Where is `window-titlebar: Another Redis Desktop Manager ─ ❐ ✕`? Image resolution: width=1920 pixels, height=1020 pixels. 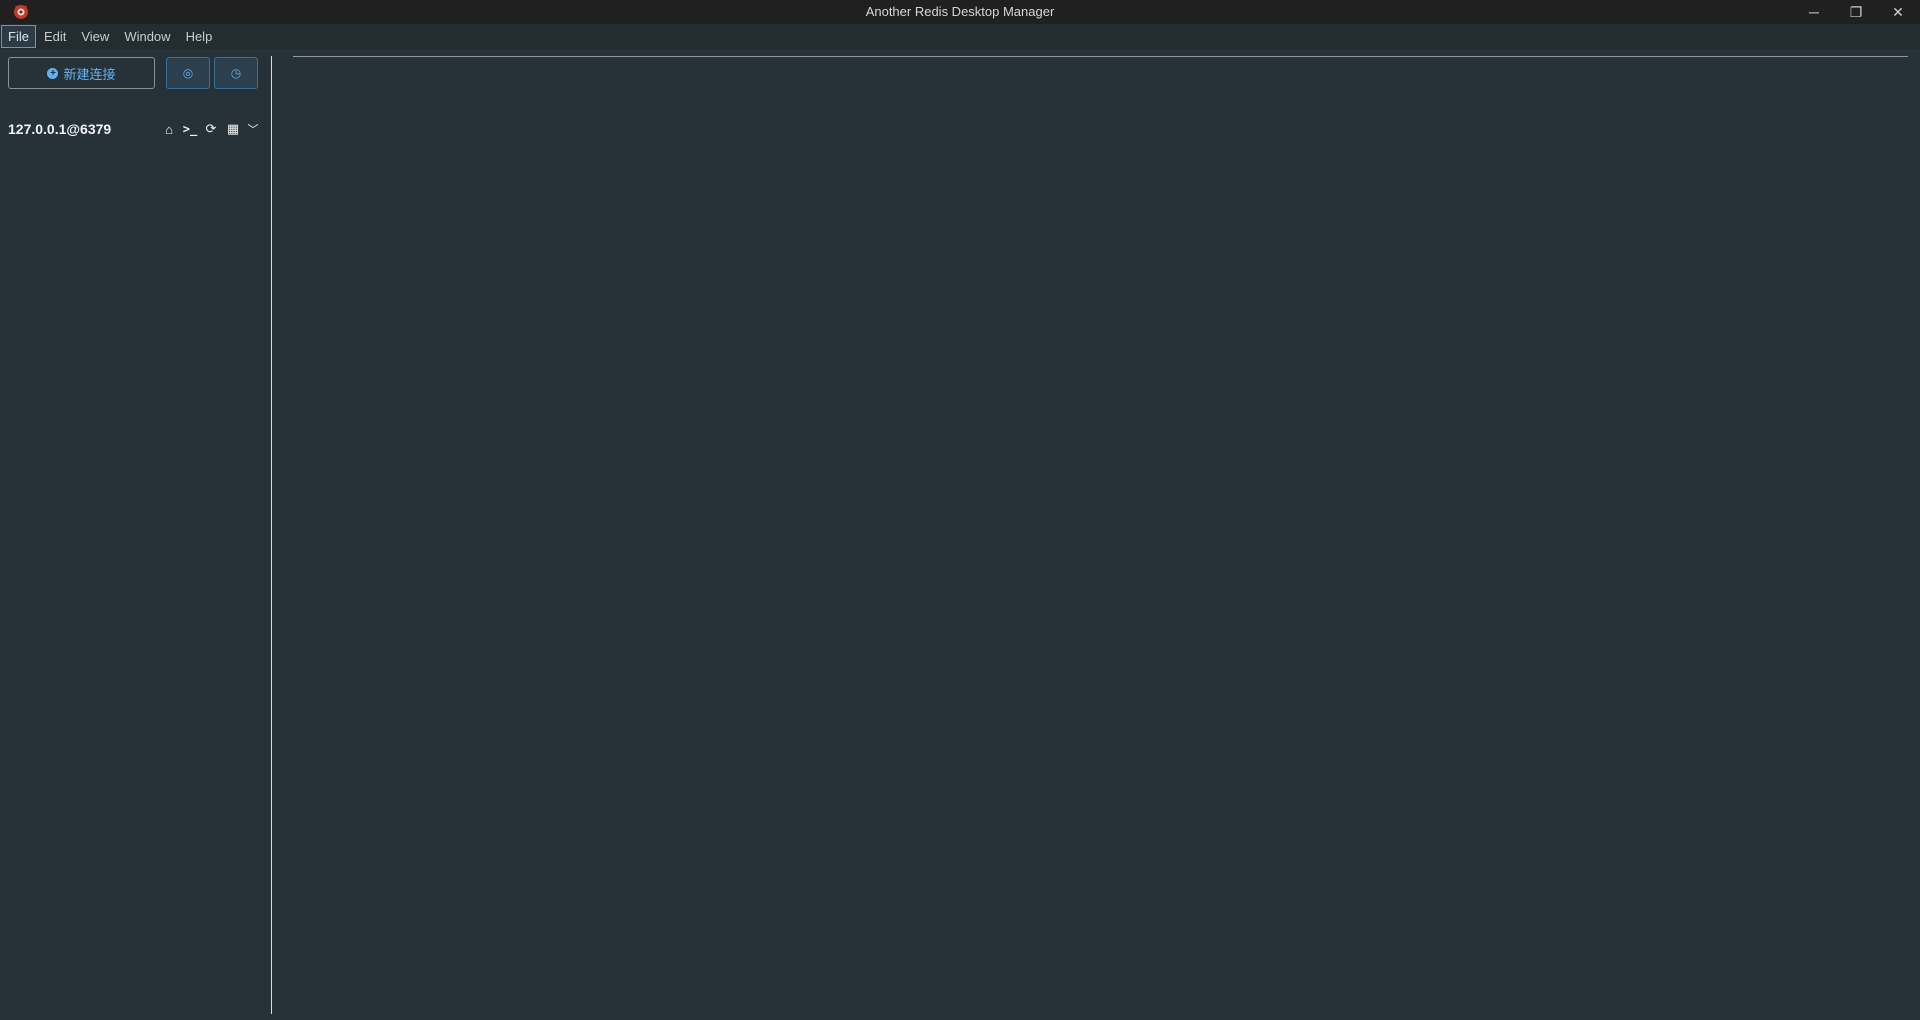 window-titlebar: Another Redis Desktop Manager ─ ❐ ✕ is located at coordinates (960, 12).